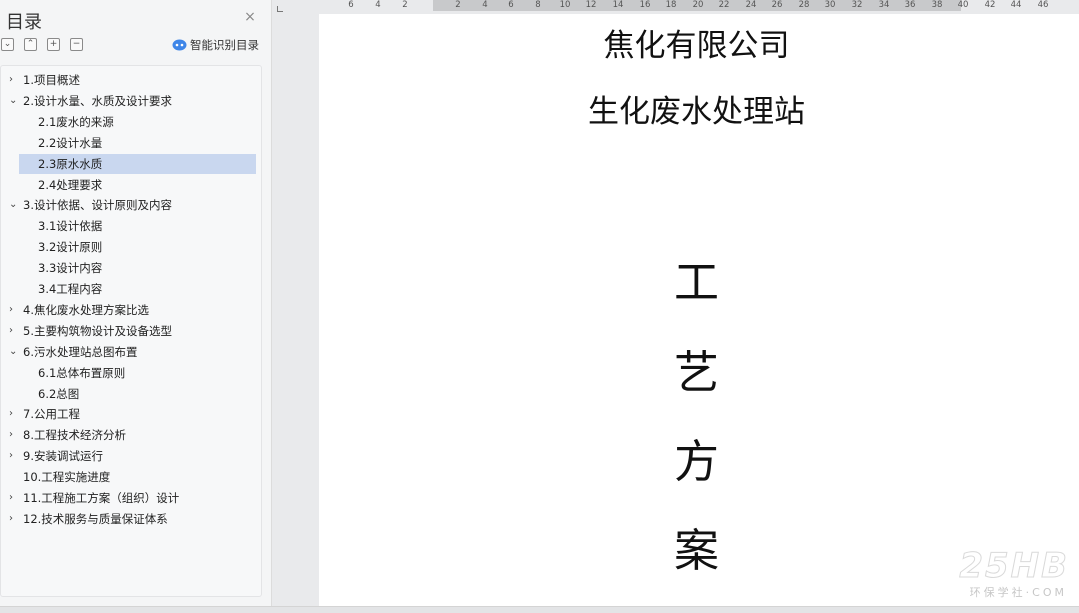  Describe the element at coordinates (131, 373) in the screenshot. I see `toc-item: 6.1总体布置原则` at that location.